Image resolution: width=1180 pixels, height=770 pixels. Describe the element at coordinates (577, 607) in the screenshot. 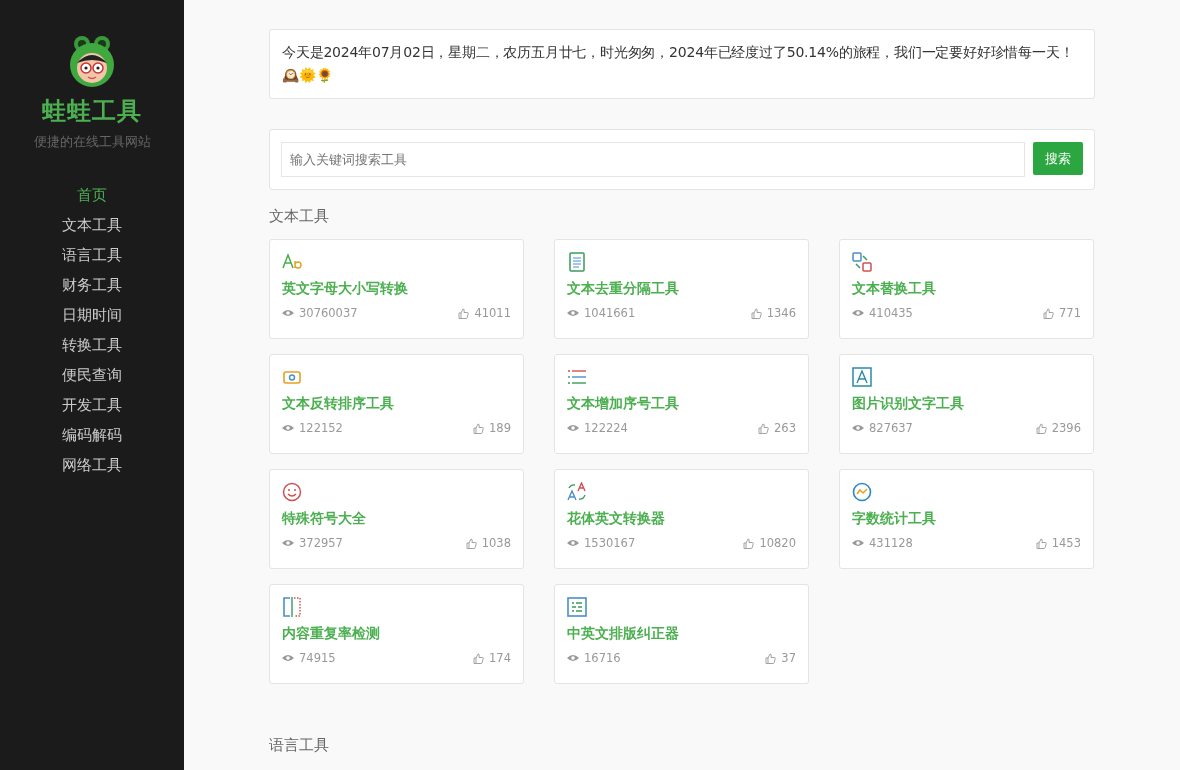

I see `layout-icon` at that location.